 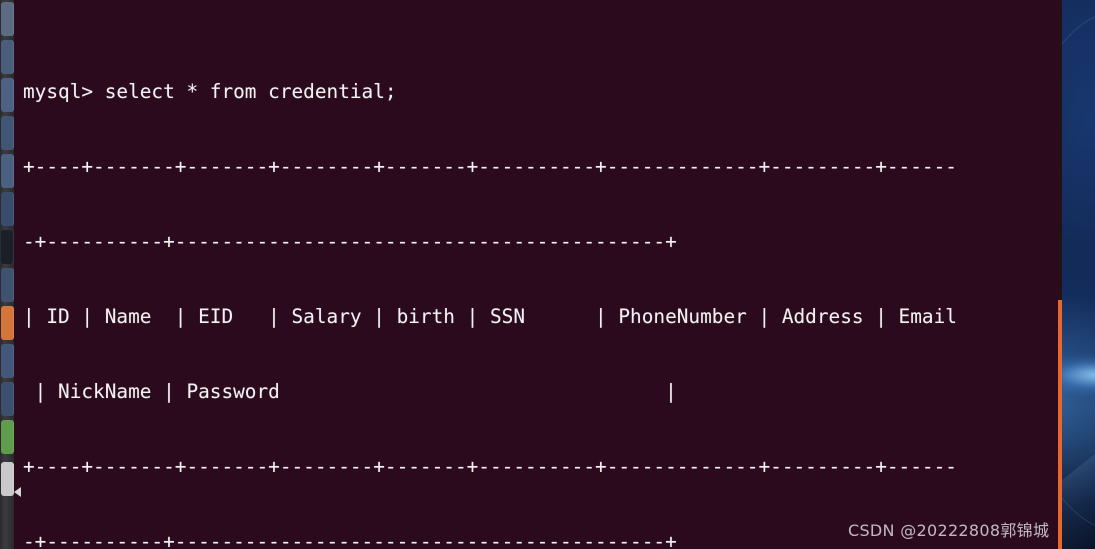 I want to click on launcher-icon-seed-labs-vm, so click(x=7, y=437).